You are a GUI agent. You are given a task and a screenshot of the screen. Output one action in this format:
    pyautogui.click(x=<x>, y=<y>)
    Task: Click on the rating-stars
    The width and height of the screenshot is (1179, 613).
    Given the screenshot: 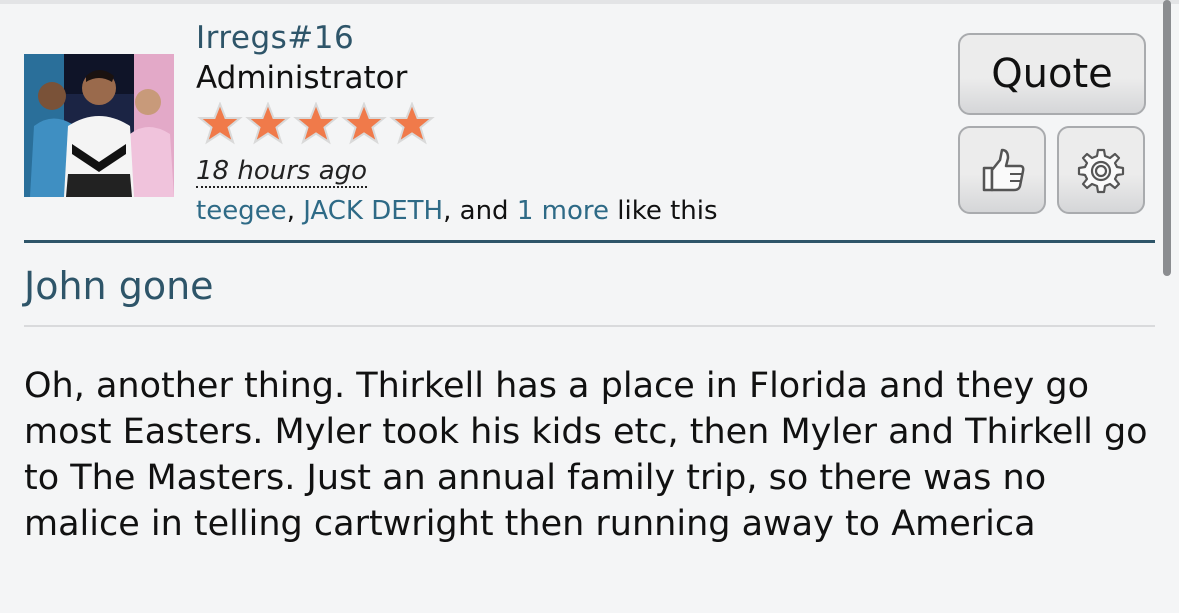 What is the action you would take?
    pyautogui.click(x=316, y=124)
    